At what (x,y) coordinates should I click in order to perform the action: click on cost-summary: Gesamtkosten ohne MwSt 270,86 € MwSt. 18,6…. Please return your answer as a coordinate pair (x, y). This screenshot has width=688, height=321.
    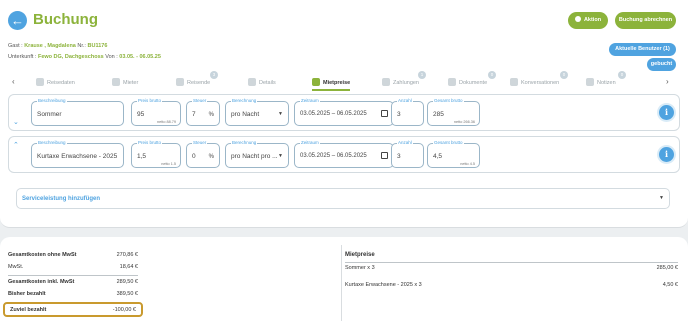
    Looking at the image, I should click on (73, 275).